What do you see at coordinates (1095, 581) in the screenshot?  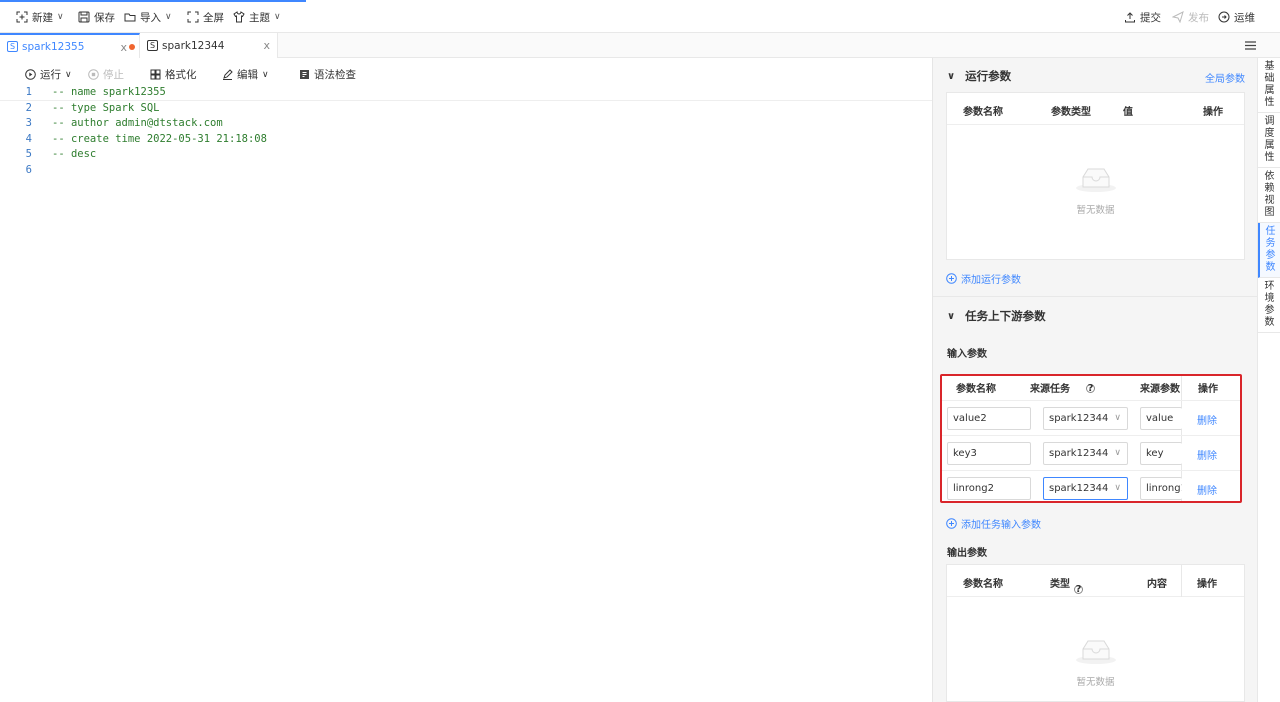 I see `table-header: 参数名称 类型 ? 内容 操作` at bounding box center [1095, 581].